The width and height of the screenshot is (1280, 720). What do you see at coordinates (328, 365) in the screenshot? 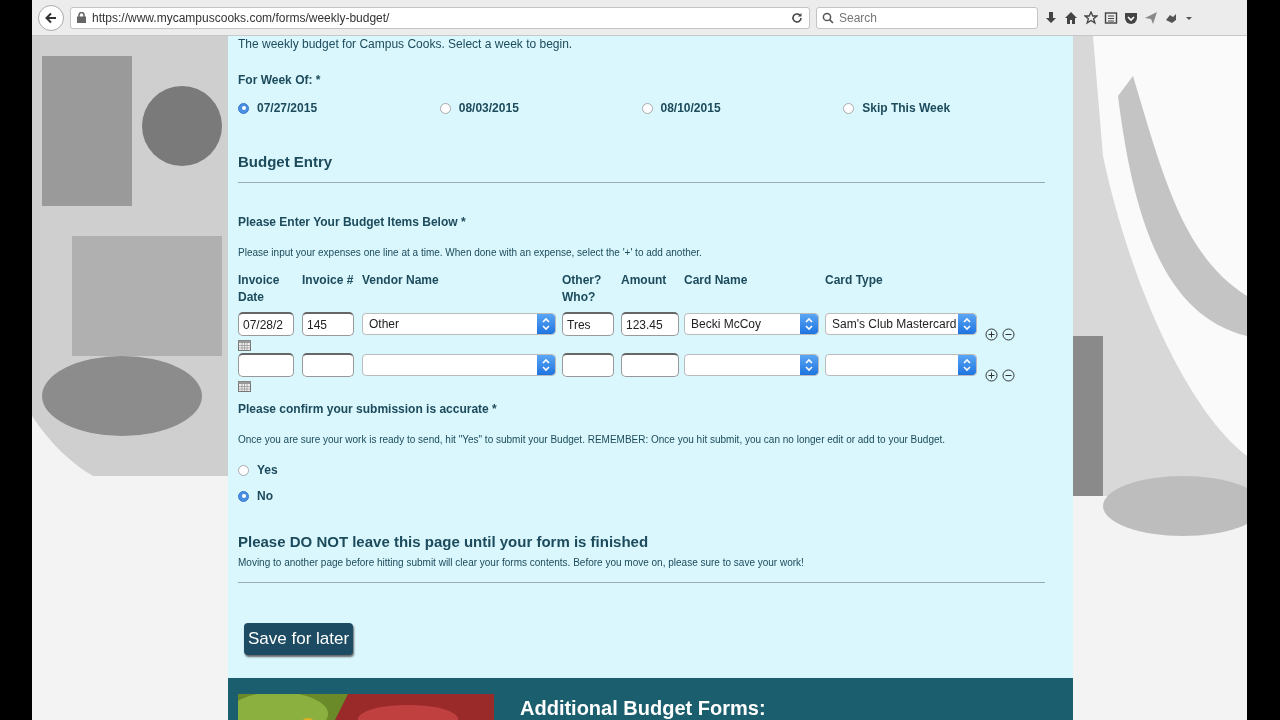
I see `invoice-input` at bounding box center [328, 365].